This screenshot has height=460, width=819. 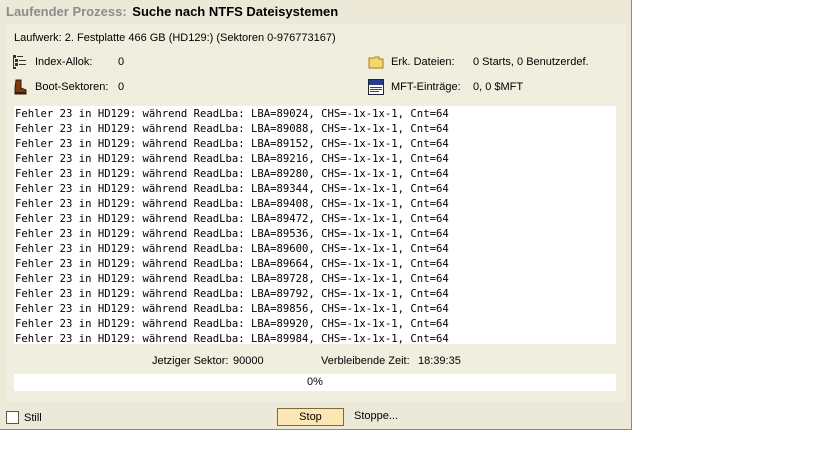 I want to click on mft-entries-value: 0, 0 $MFT, so click(x=498, y=87).